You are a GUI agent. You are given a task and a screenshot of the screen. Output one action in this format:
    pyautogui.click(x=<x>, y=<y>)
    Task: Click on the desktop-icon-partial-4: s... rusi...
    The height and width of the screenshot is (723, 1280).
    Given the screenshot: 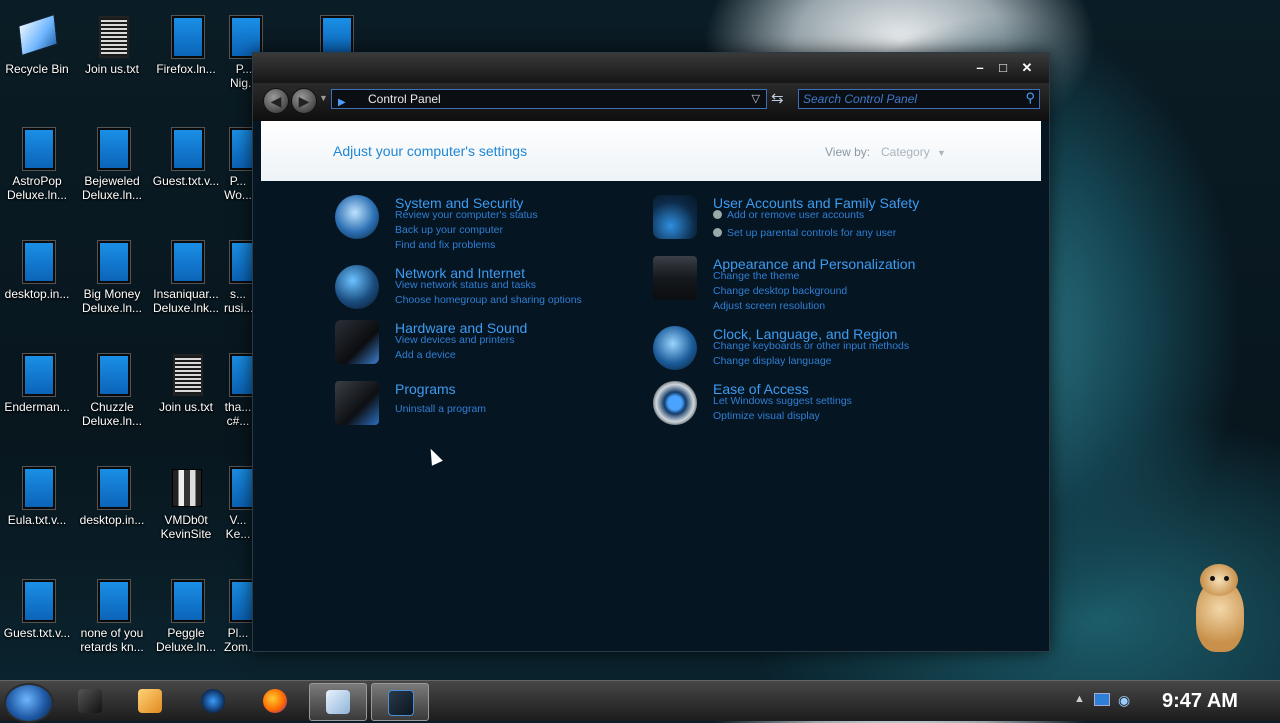 What is the action you would take?
    pyautogui.click(x=238, y=274)
    